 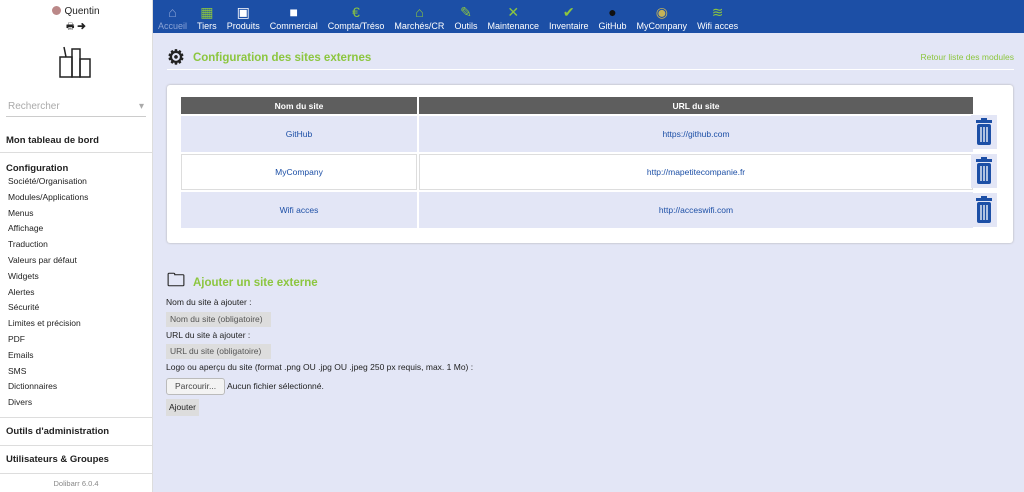 What do you see at coordinates (76, 107) in the screenshot?
I see `search-input: Rechercher ▾` at bounding box center [76, 107].